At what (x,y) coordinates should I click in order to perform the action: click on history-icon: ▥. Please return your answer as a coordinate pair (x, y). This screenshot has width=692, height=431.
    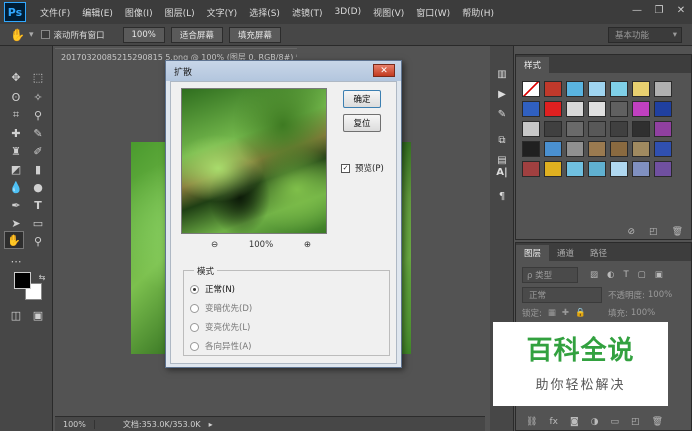
    Looking at the image, I should click on (502, 74).